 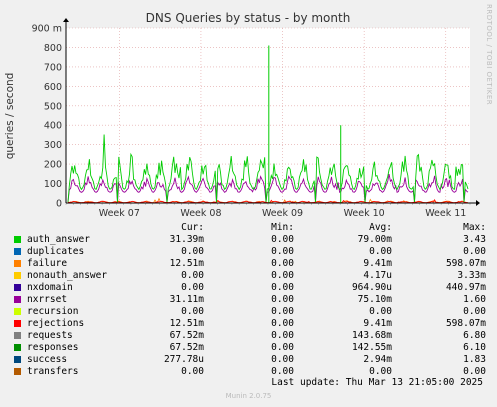 I want to click on legend-series-name: transfers, so click(x=53, y=371).